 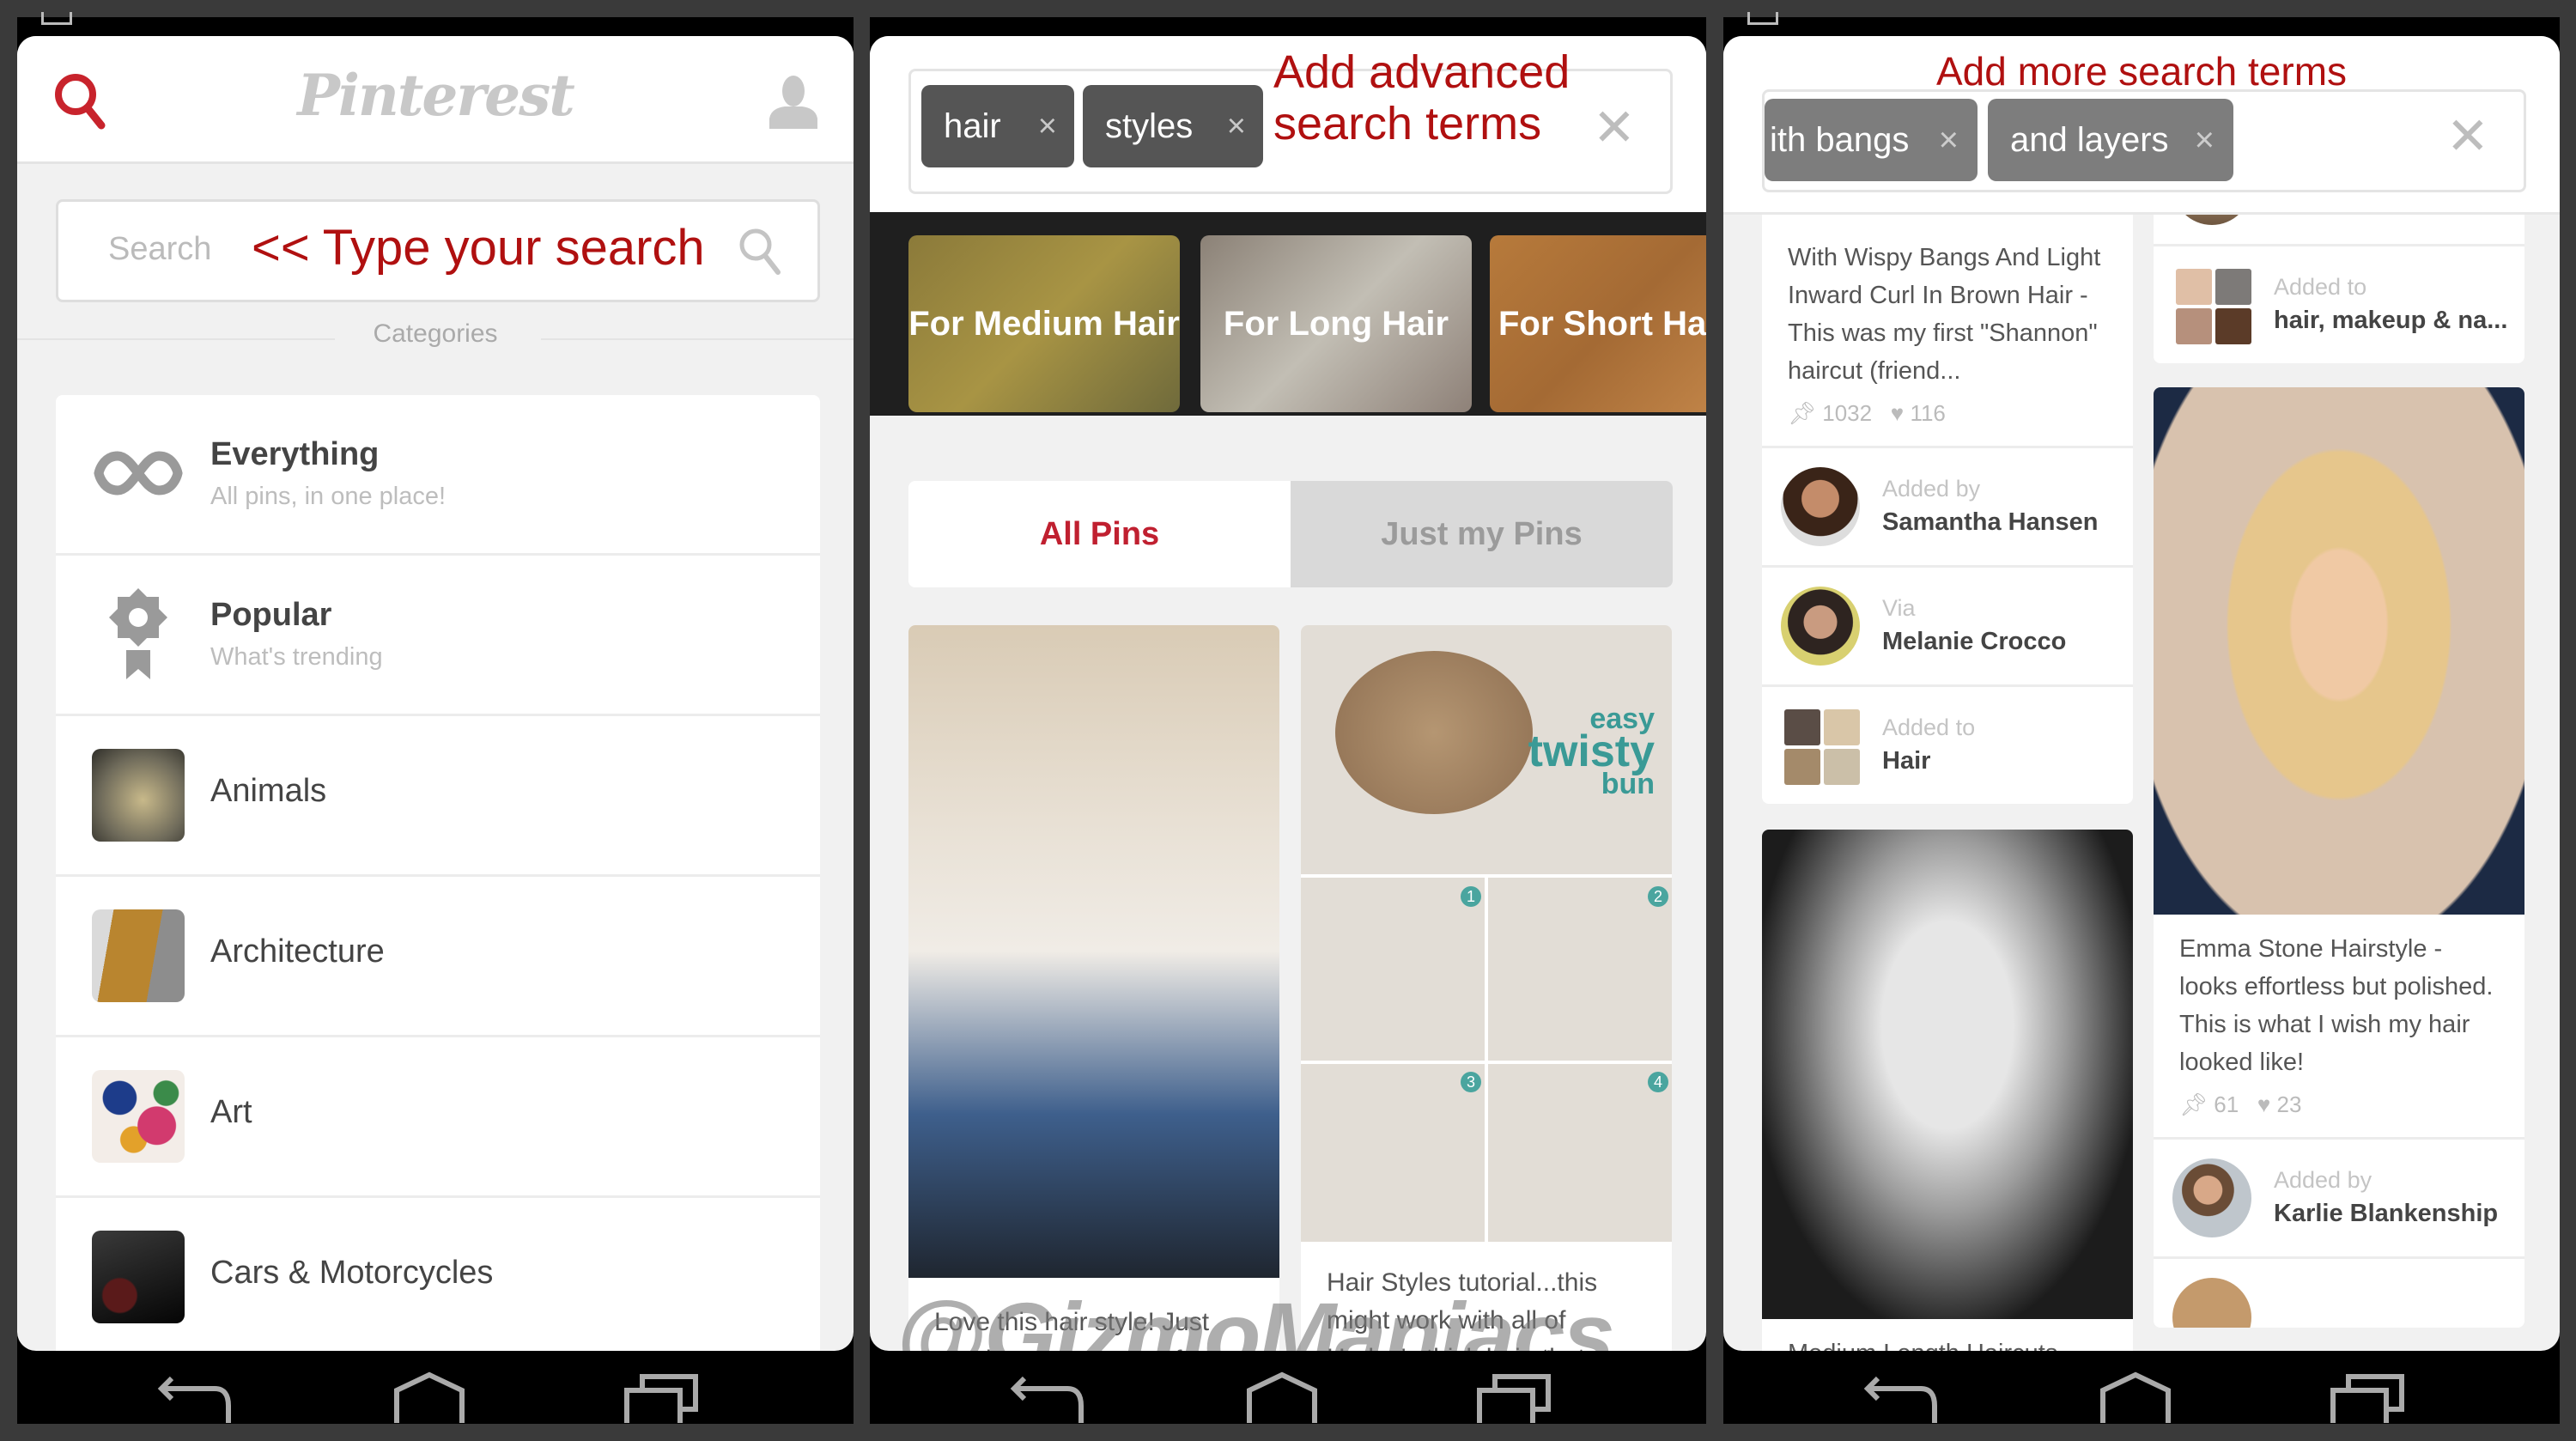 I want to click on annotation-advanced-search: Add advanced search terms, so click(x=1422, y=97).